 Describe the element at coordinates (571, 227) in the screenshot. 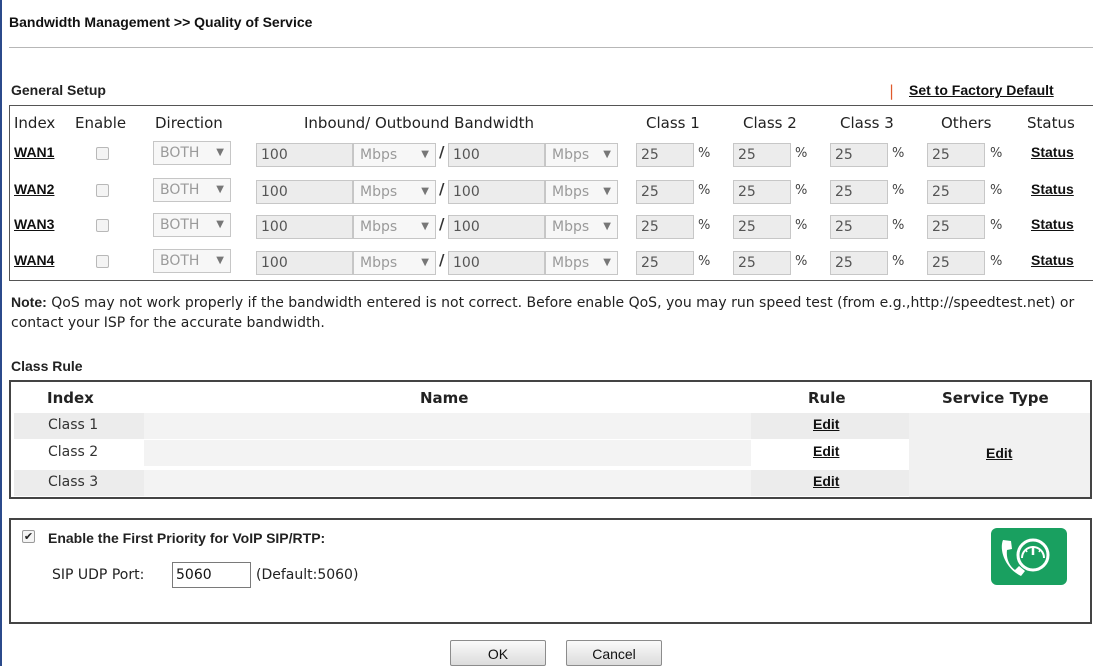

I see `outbound-unit-value: Mbps` at that location.